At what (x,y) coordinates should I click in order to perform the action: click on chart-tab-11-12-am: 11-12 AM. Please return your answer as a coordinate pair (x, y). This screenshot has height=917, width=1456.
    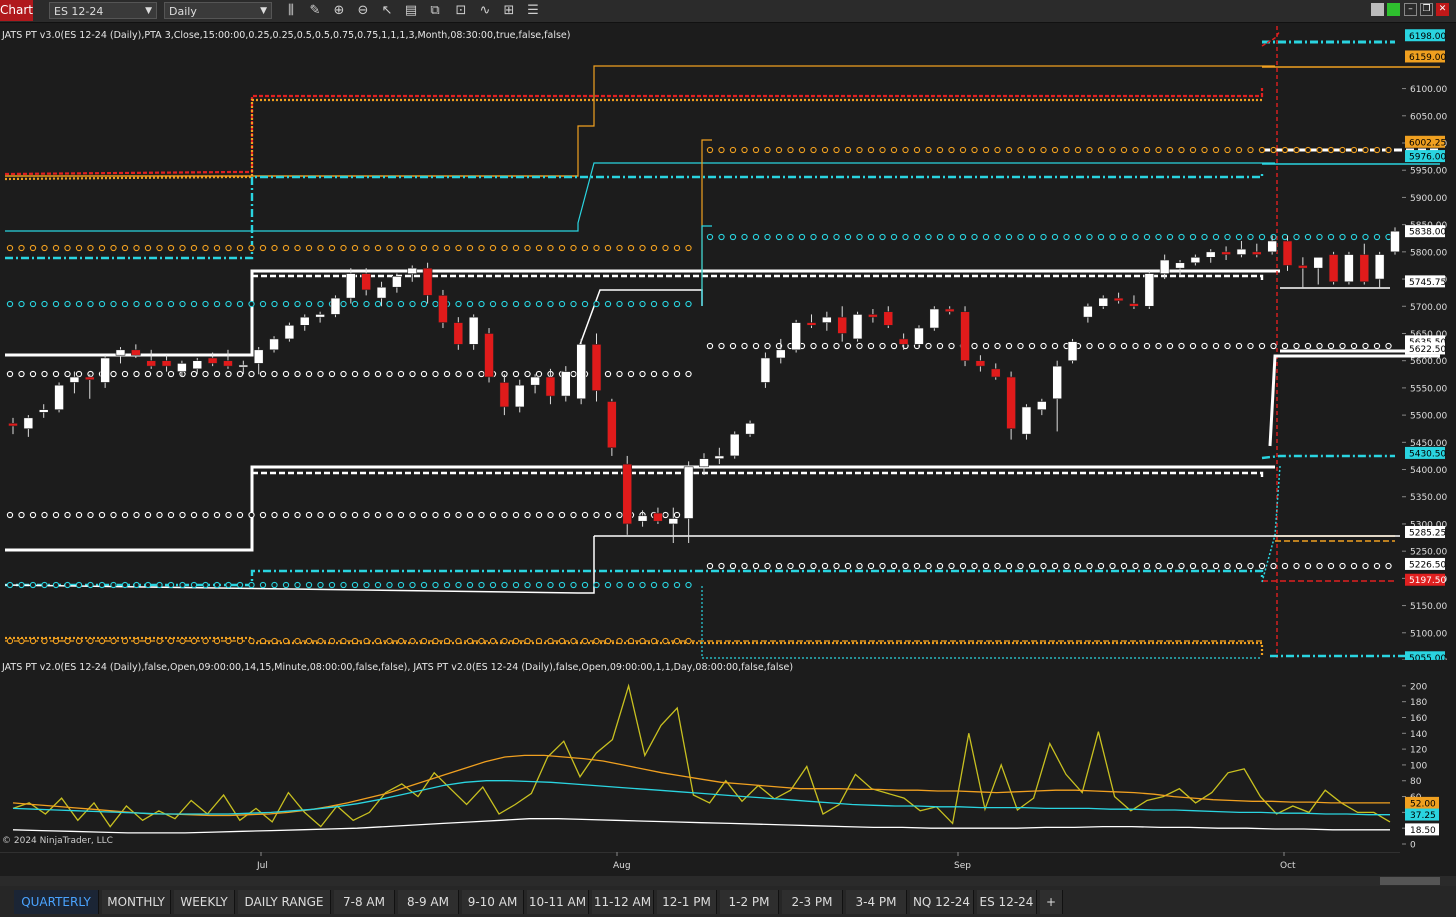
    Looking at the image, I should click on (623, 902).